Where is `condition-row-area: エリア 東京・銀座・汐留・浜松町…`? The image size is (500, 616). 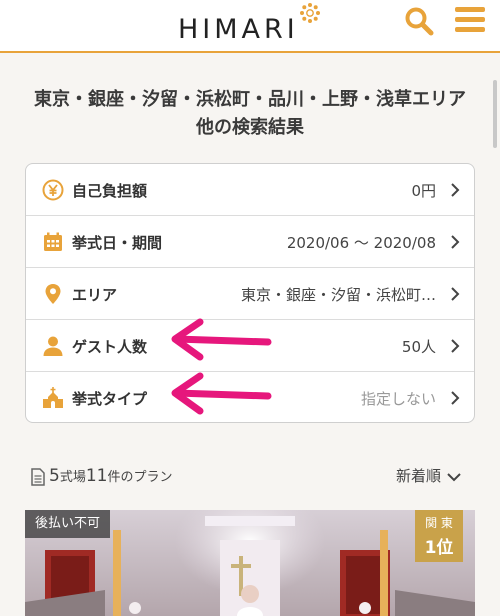
condition-row-area: エリア 東京・銀座・汐留・浜松町… is located at coordinates (250, 294).